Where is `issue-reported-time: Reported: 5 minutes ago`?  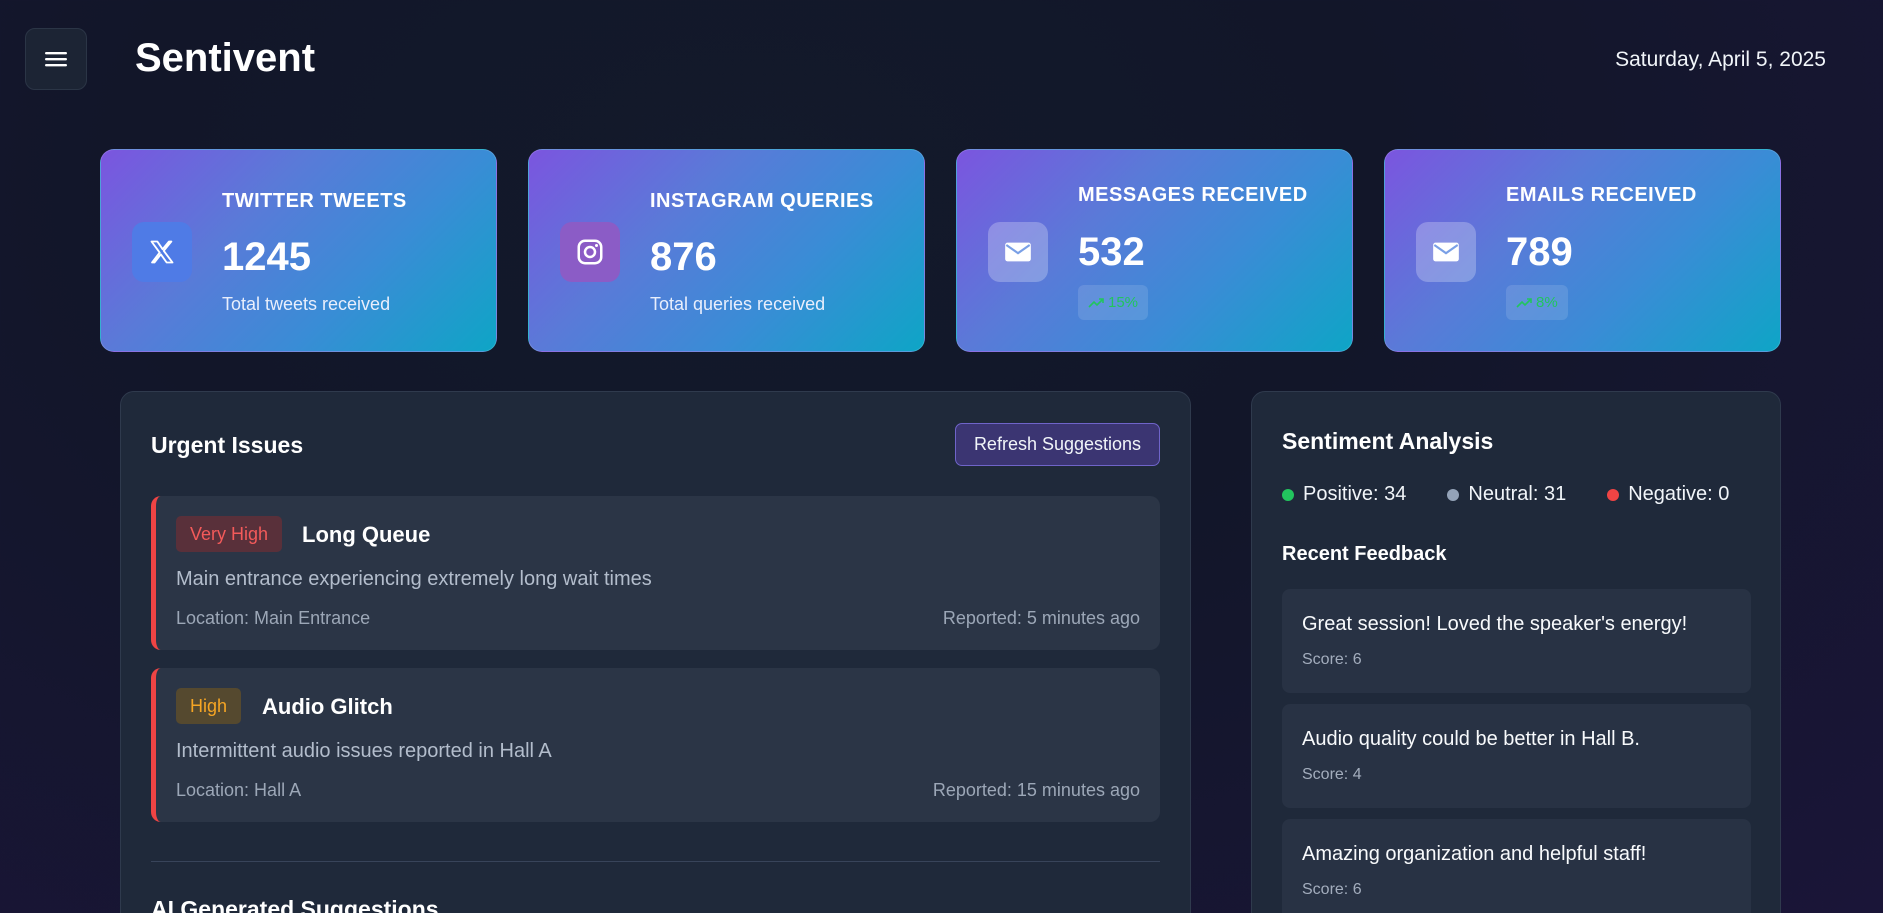 issue-reported-time: Reported: 5 minutes ago is located at coordinates (1041, 618).